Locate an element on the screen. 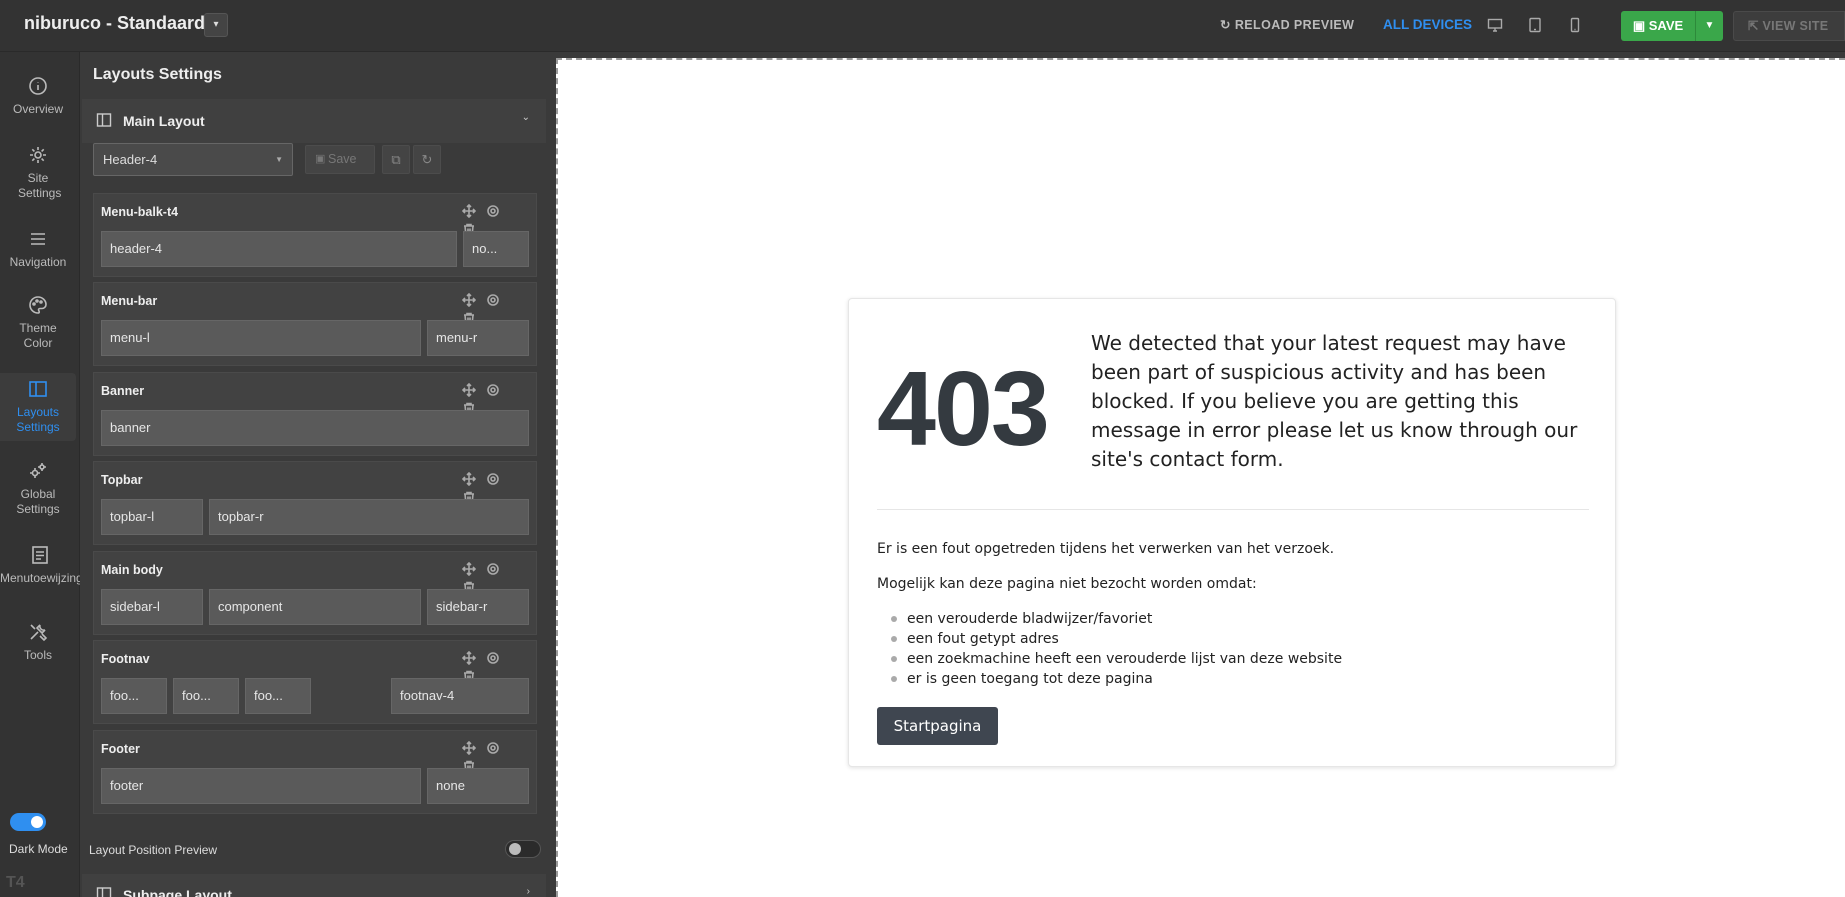 The image size is (1845, 897). dark-mode-toggle is located at coordinates (28, 822).